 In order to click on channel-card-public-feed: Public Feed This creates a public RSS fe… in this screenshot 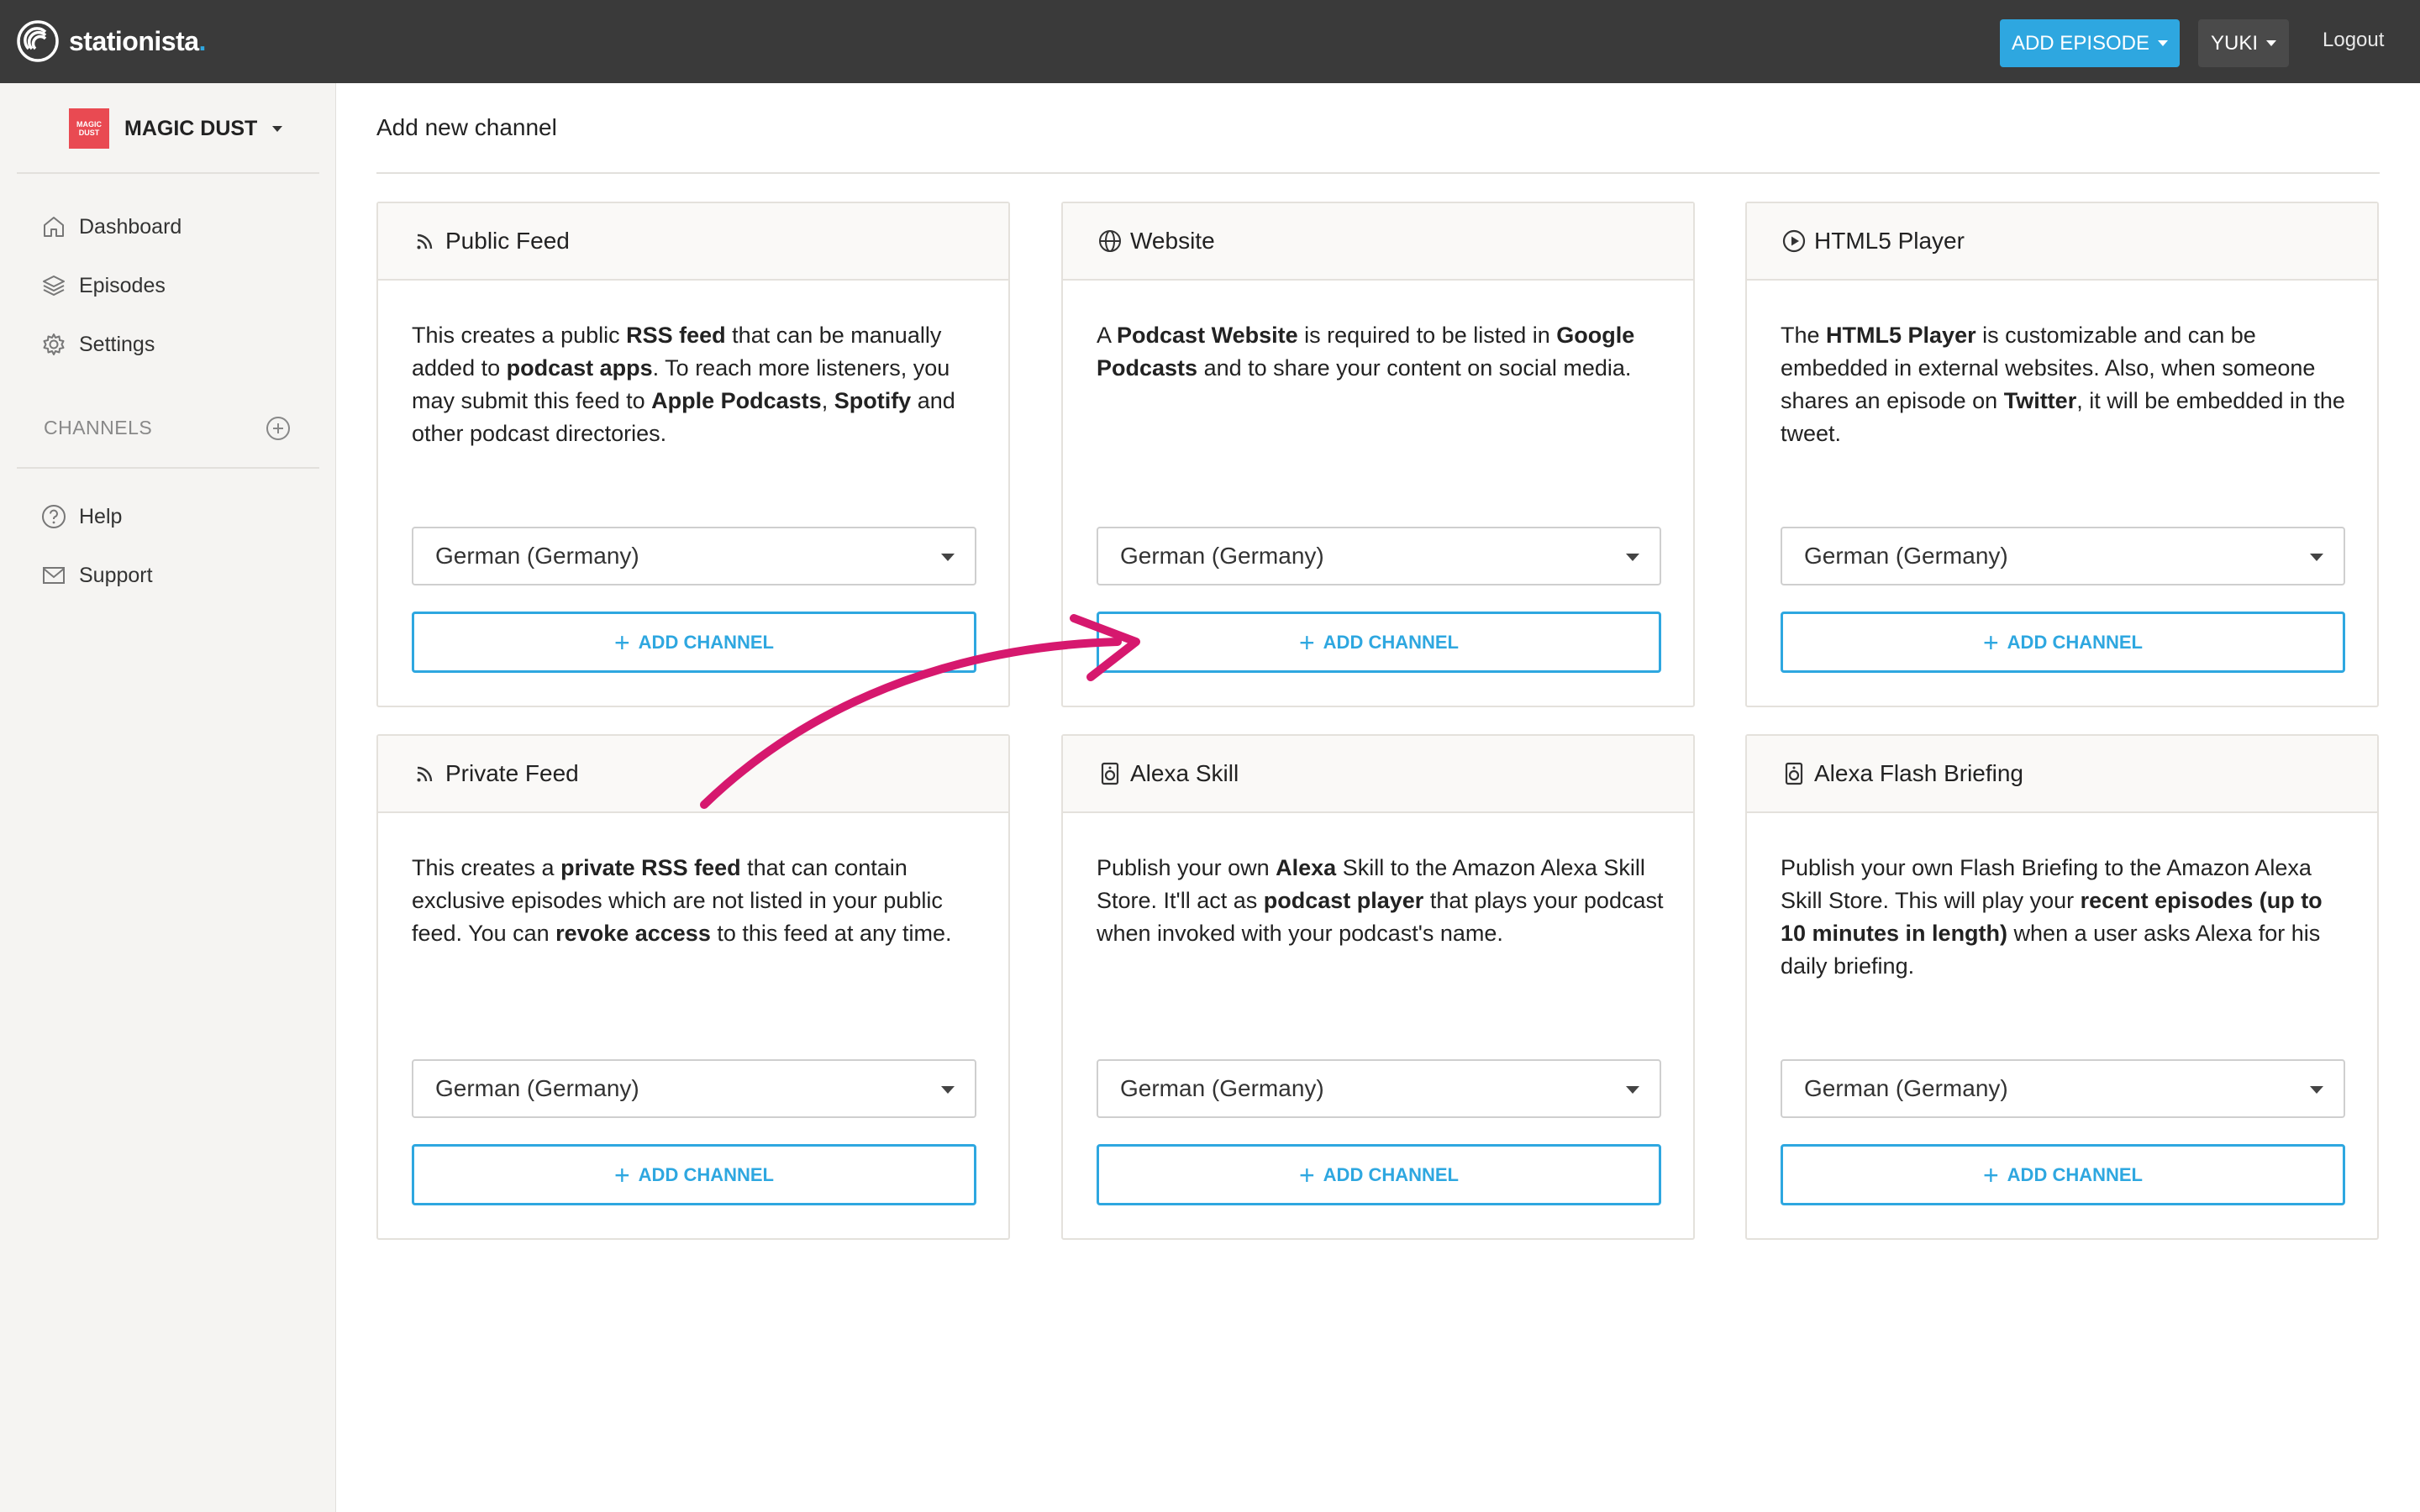, I will do `click(693, 454)`.